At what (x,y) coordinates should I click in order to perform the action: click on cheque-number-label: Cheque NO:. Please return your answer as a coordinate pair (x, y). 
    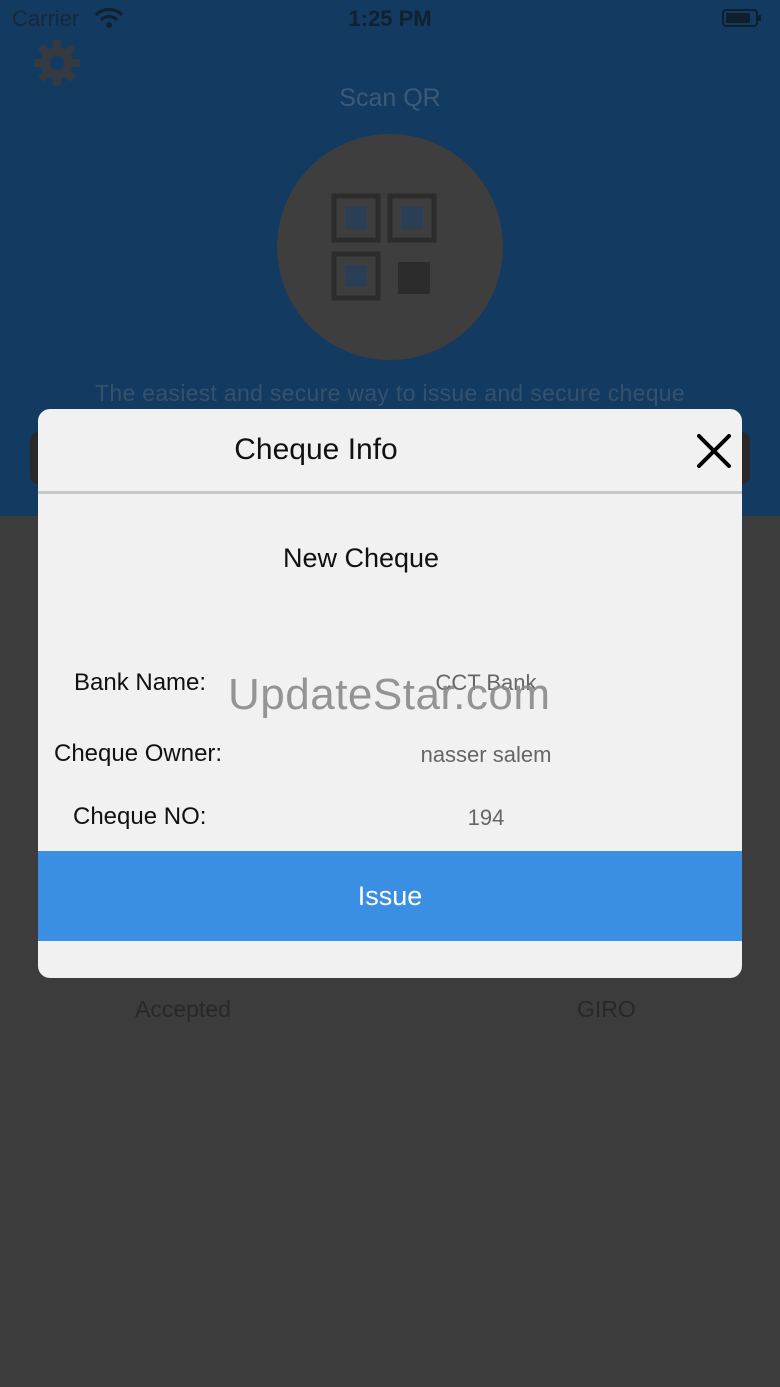
    Looking at the image, I should click on (140, 816).